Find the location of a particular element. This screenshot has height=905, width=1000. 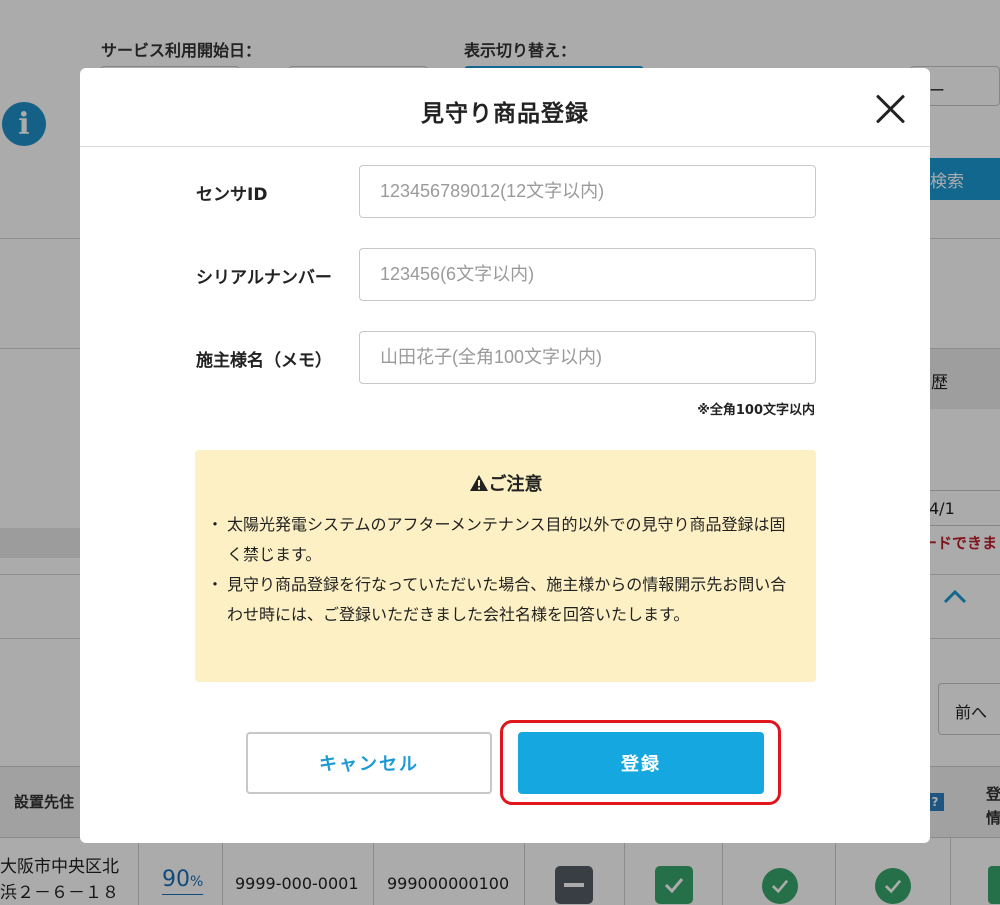

modal-header: 見守り商品登録 is located at coordinates (505, 107).